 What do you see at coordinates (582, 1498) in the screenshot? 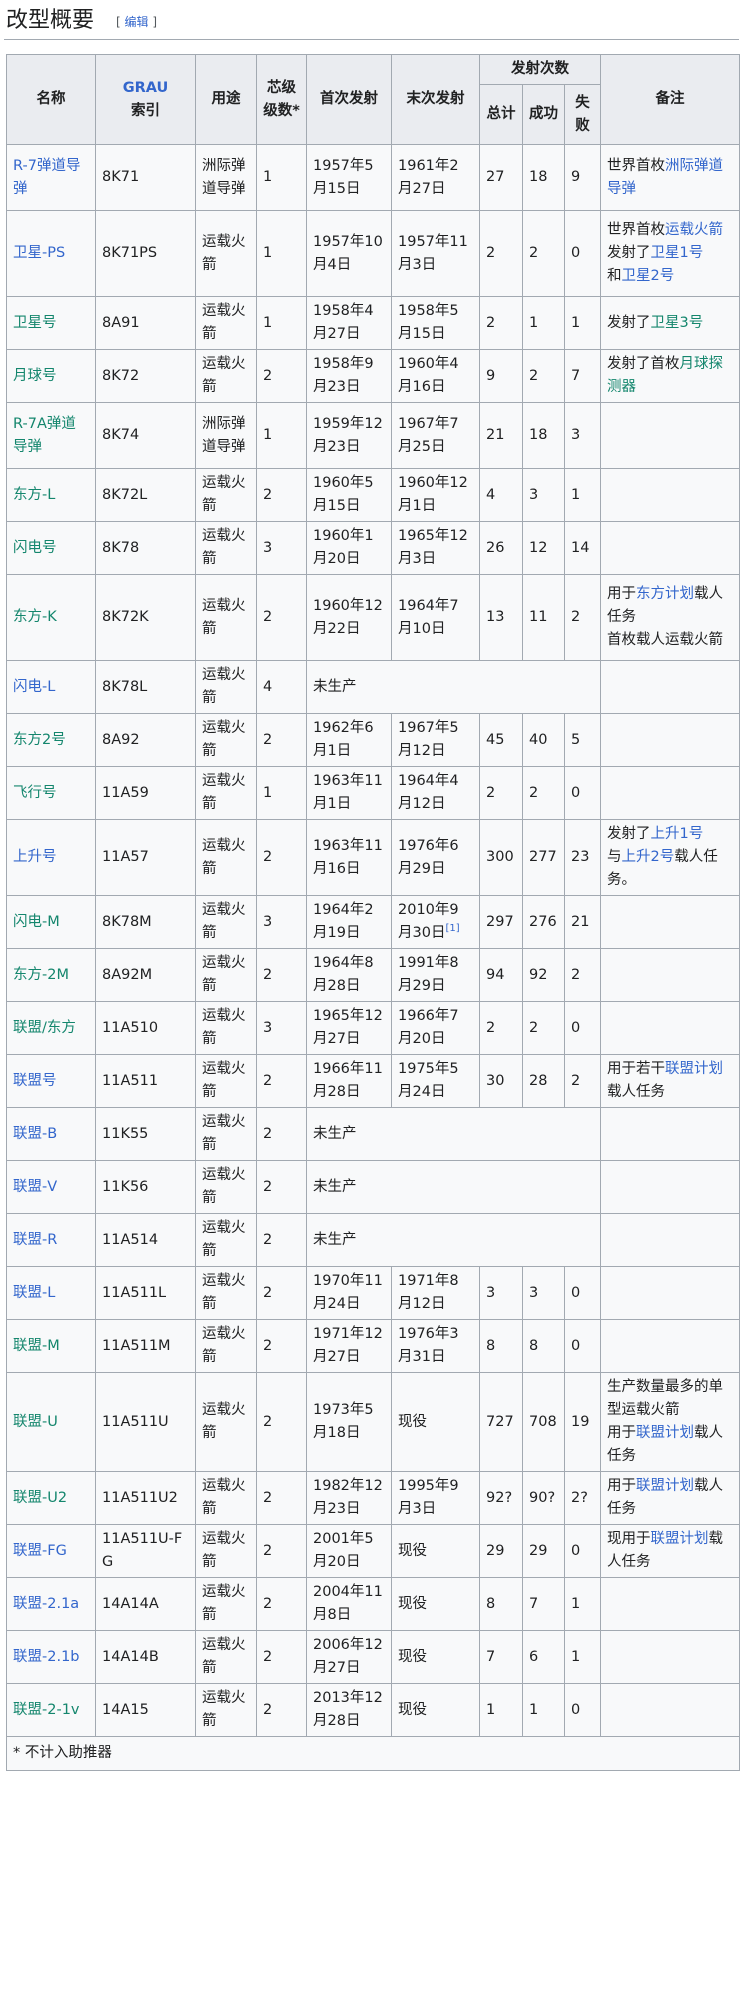
I see `cell-fail: 2?` at bounding box center [582, 1498].